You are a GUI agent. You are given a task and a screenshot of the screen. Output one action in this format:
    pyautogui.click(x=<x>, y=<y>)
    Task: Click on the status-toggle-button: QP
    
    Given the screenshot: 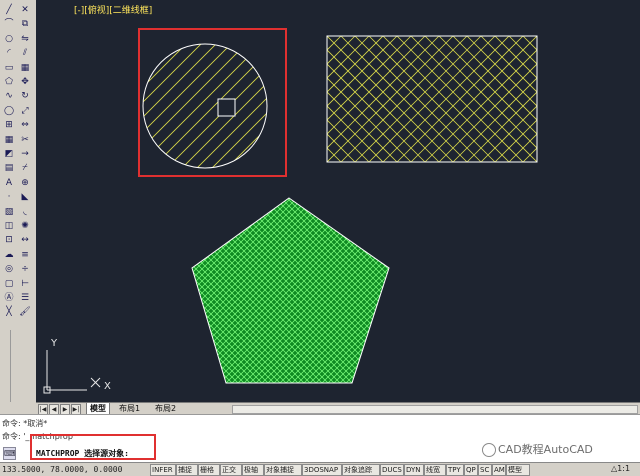 What is the action you would take?
    pyautogui.click(x=471, y=470)
    